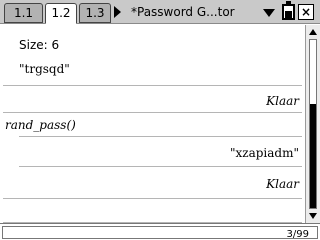 The height and width of the screenshot is (240, 320). I want to click on status-label-1: Klaar, so click(282, 101).